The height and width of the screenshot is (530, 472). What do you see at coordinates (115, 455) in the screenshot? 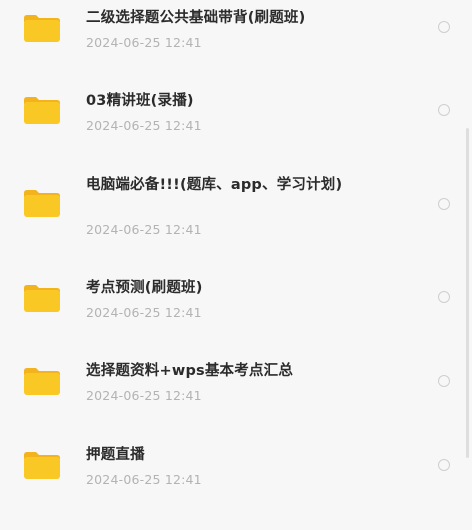
I see `file-name: 押题直播` at bounding box center [115, 455].